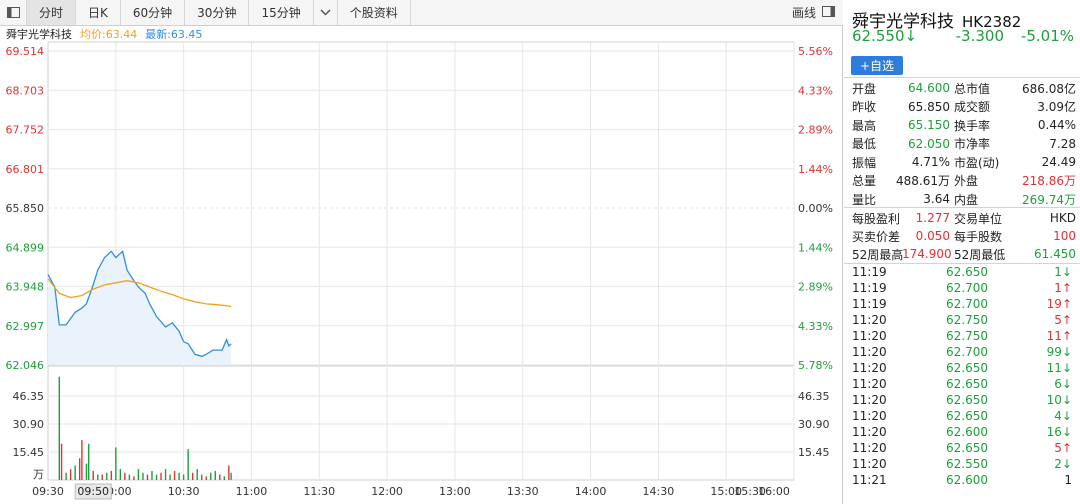 Image resolution: width=1080 pixels, height=504 pixels. What do you see at coordinates (828, 12) in the screenshot?
I see `panel-toggle-icon` at bounding box center [828, 12].